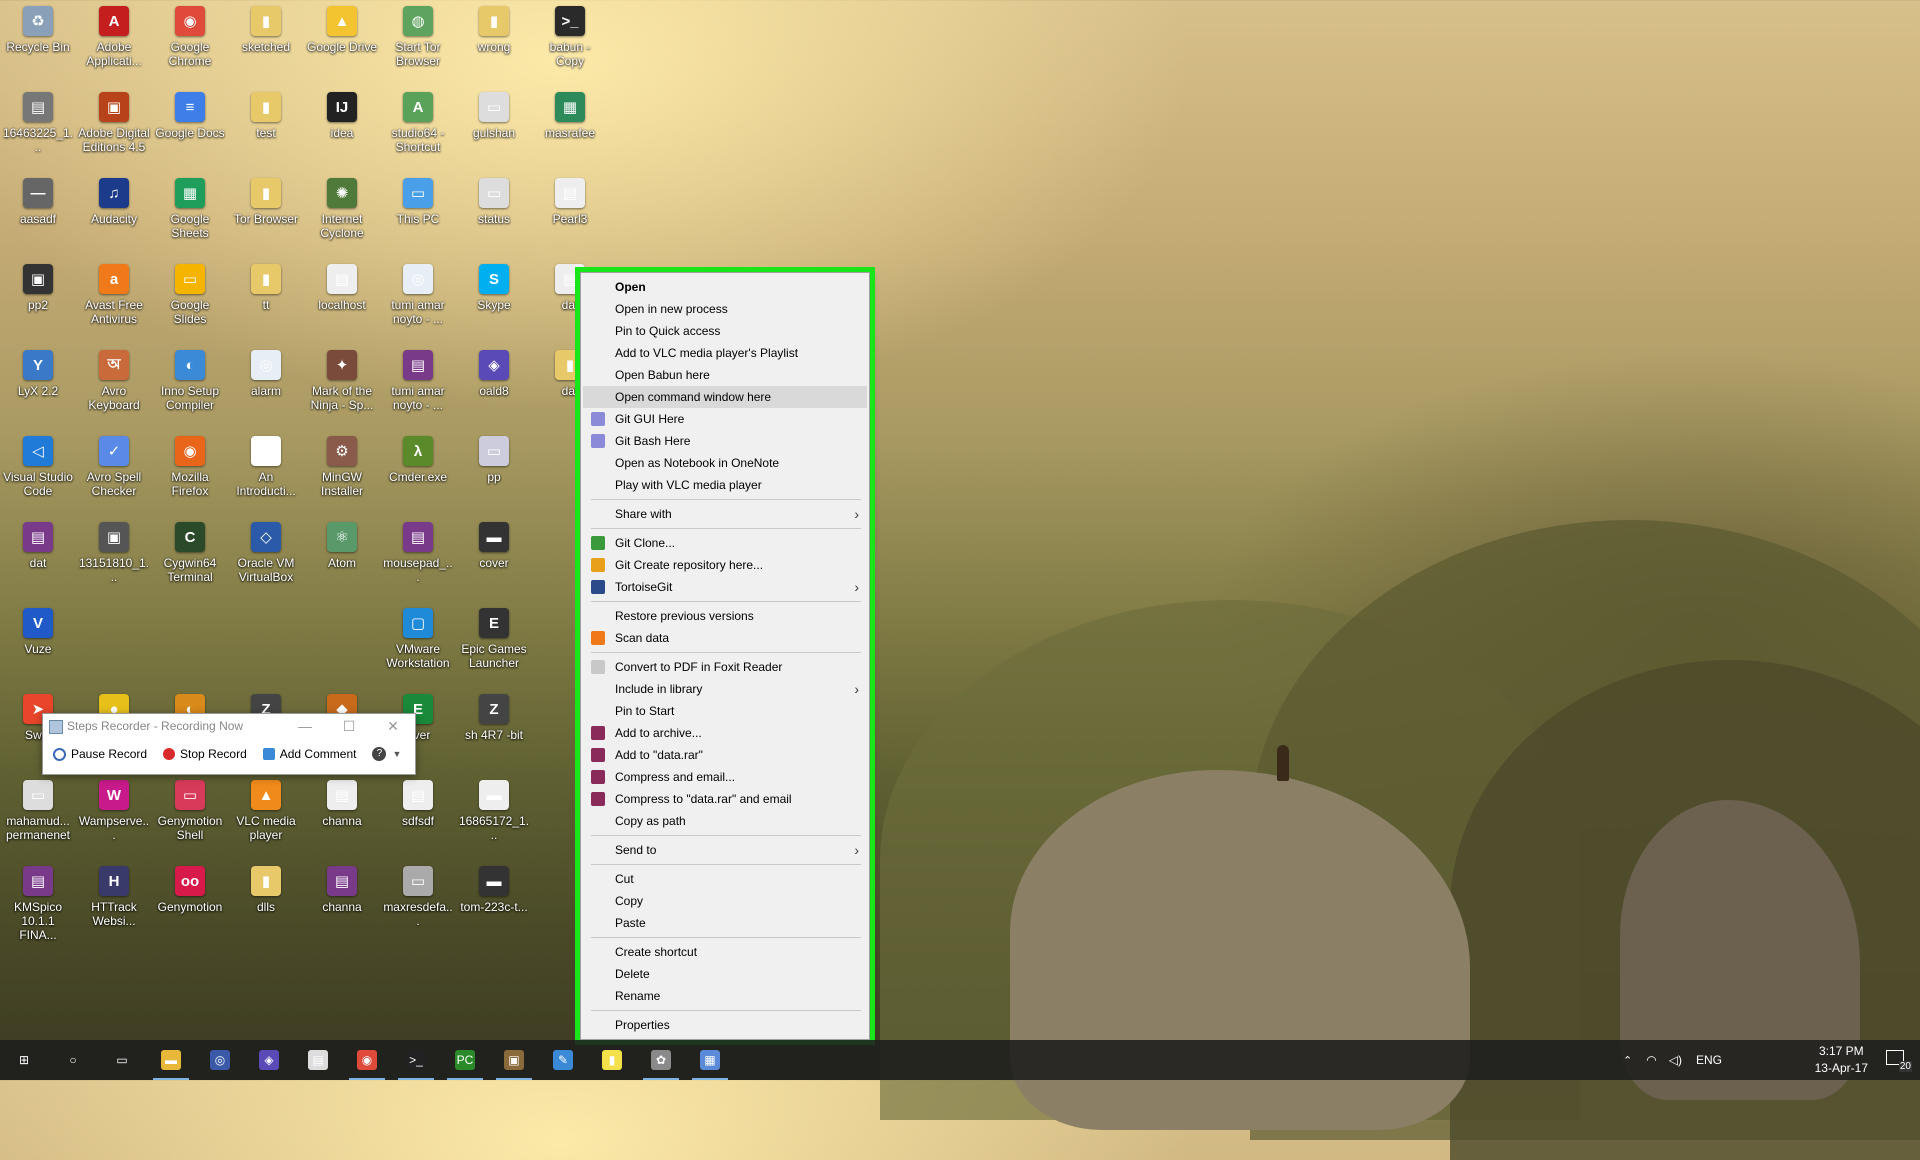 The height and width of the screenshot is (1160, 1920). What do you see at coordinates (494, 386) in the screenshot?
I see `desktop-icon: ◈ oald8` at bounding box center [494, 386].